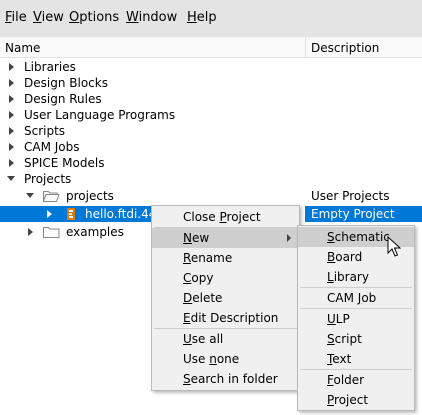  I want to click on menu-item-use-all: Use all, so click(225, 339).